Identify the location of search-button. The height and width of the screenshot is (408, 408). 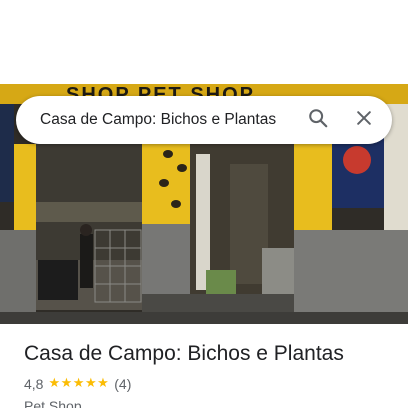
(318, 120).